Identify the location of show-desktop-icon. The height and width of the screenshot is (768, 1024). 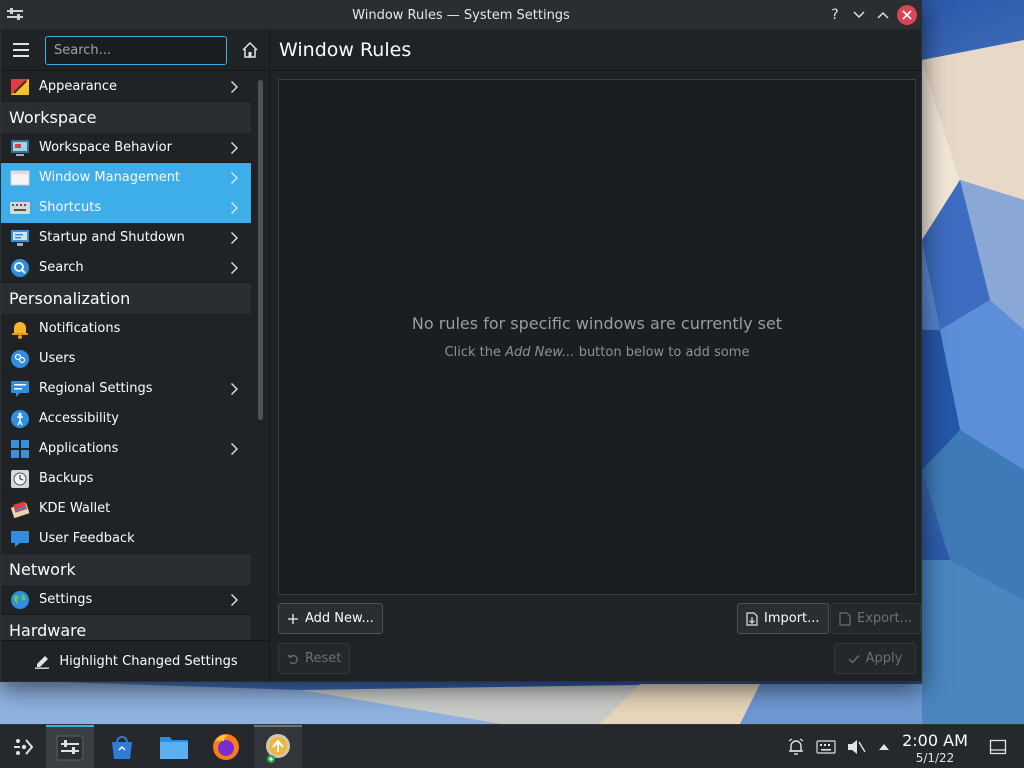
(998, 747).